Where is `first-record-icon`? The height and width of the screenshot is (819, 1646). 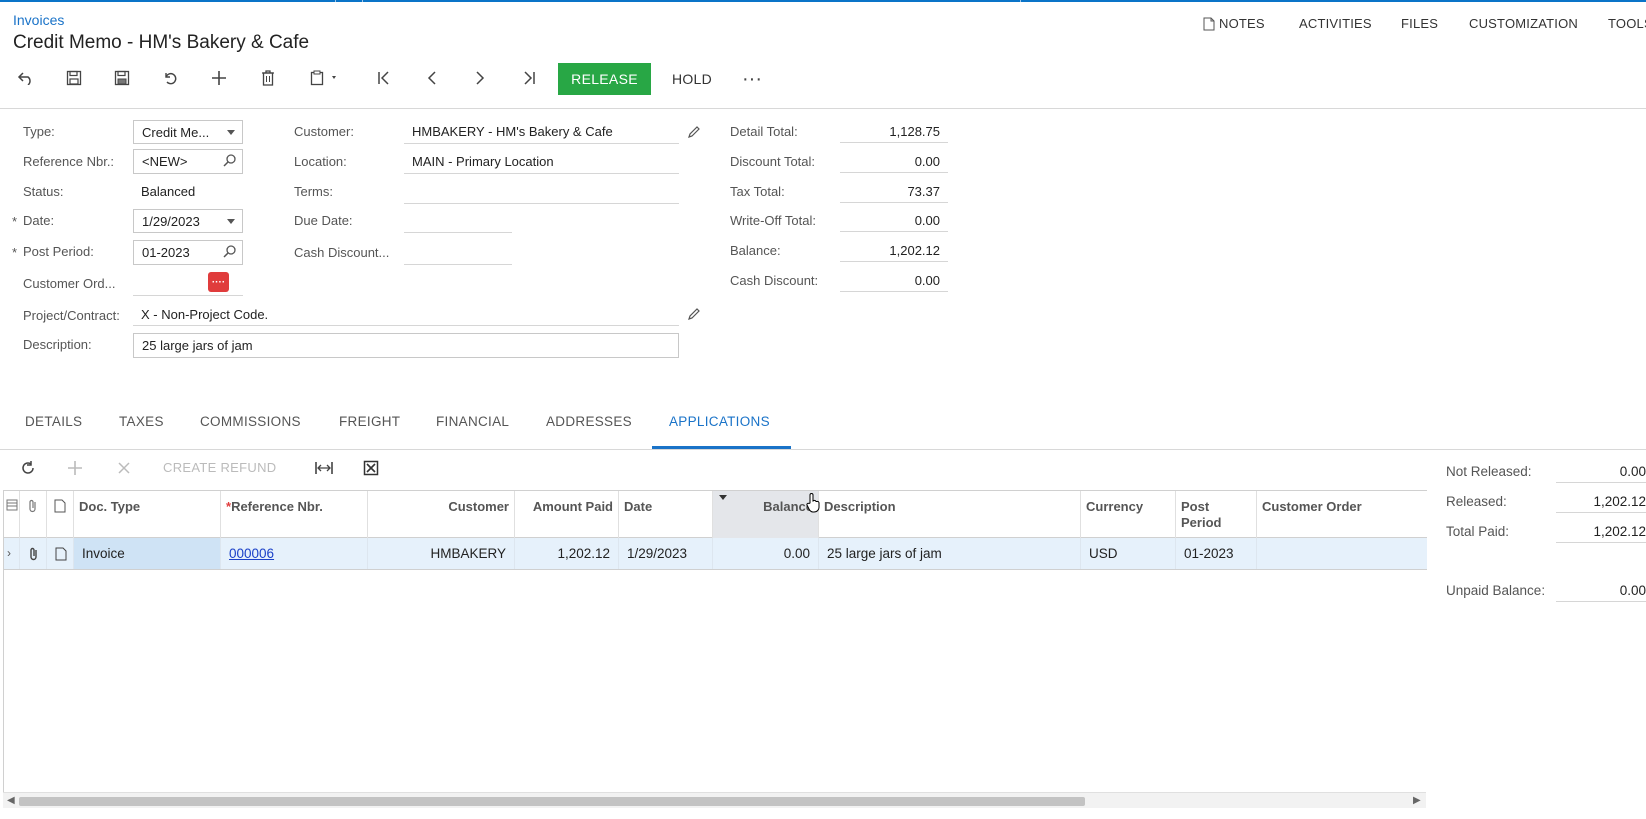 first-record-icon is located at coordinates (384, 78).